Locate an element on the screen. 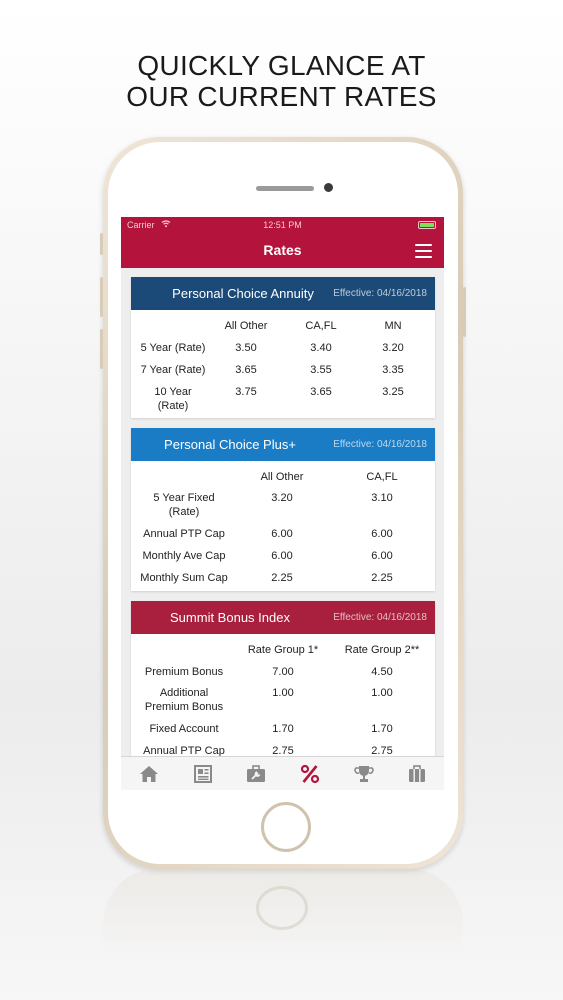 This screenshot has height=1000, width=563. document-icon is located at coordinates (203, 774).